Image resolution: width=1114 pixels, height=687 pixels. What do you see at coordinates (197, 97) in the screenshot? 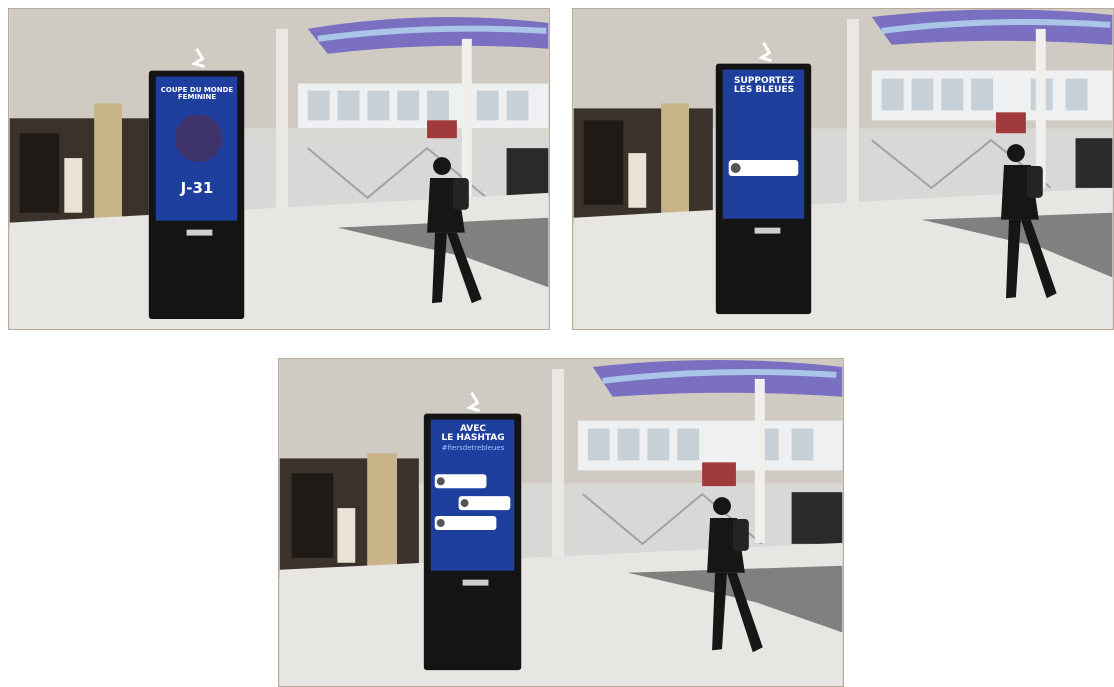
I see `headline-line-2: FEMININE` at bounding box center [197, 97].